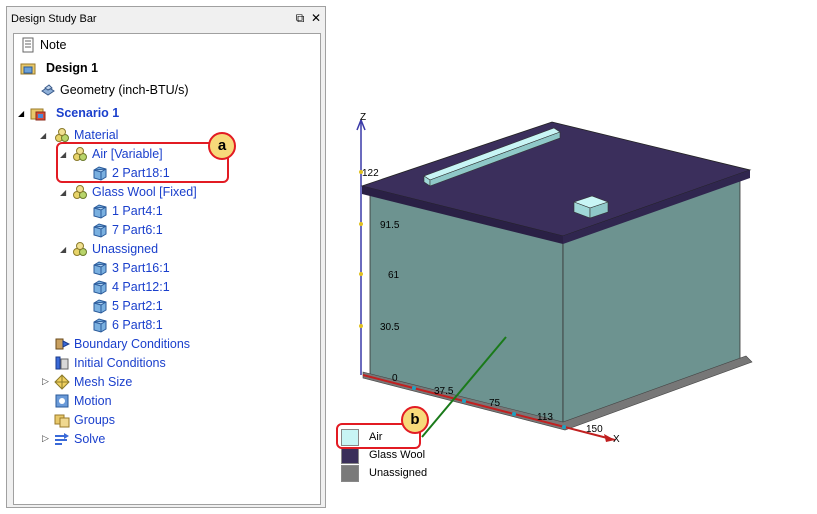  I want to click on float-pin-icon: ⧉, so click(300, 18).